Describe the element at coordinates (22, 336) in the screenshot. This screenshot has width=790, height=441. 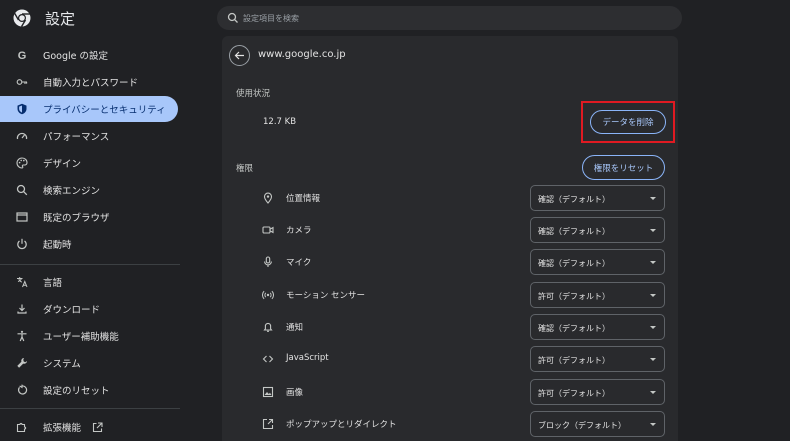
I see `accessibility-icon` at that location.